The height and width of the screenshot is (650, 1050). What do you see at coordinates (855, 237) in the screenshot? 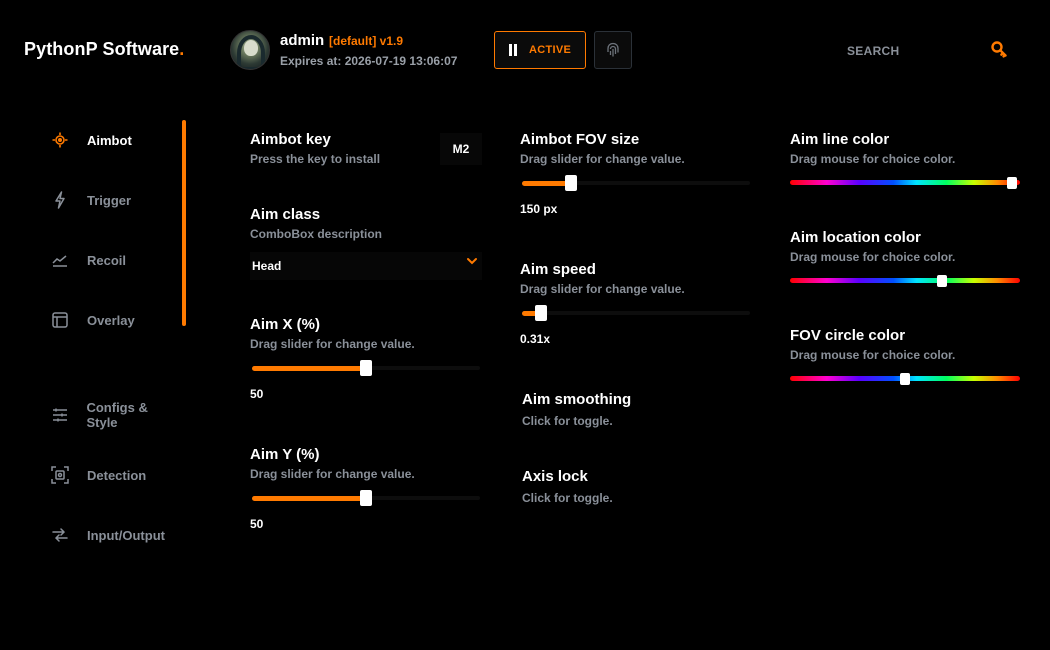
I see `aim-location-color-title: Aim location color` at bounding box center [855, 237].